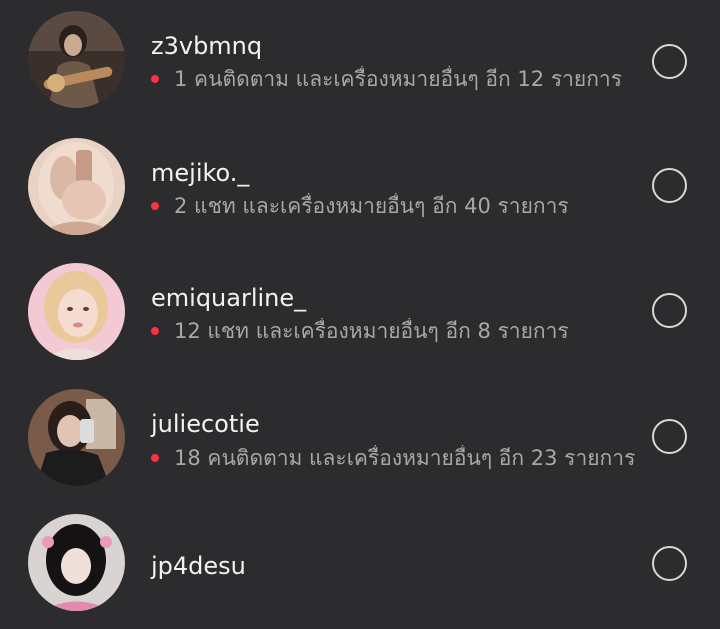 The width and height of the screenshot is (720, 629). What do you see at coordinates (229, 298) in the screenshot?
I see `username: emiquarline_` at bounding box center [229, 298].